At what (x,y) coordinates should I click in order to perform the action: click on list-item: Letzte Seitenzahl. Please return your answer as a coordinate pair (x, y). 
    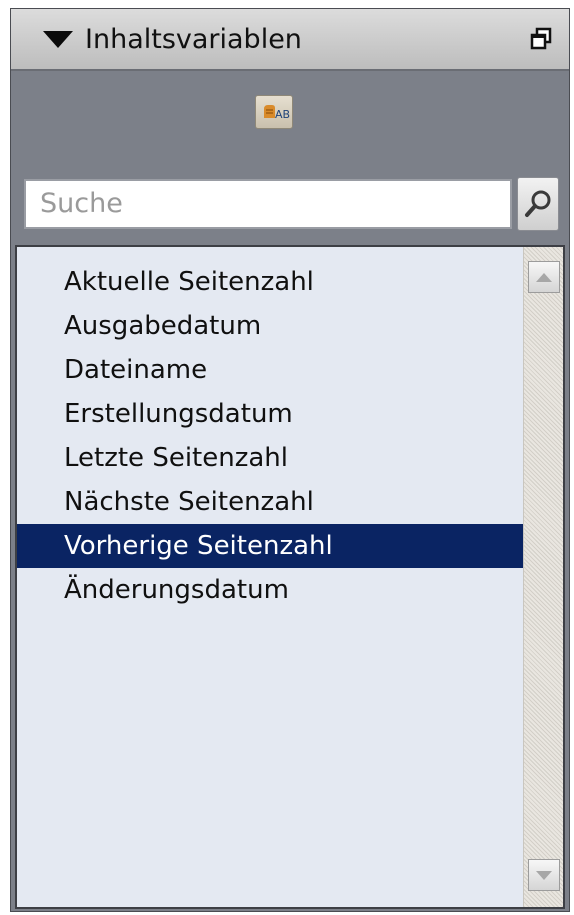
    Looking at the image, I should click on (270, 458).